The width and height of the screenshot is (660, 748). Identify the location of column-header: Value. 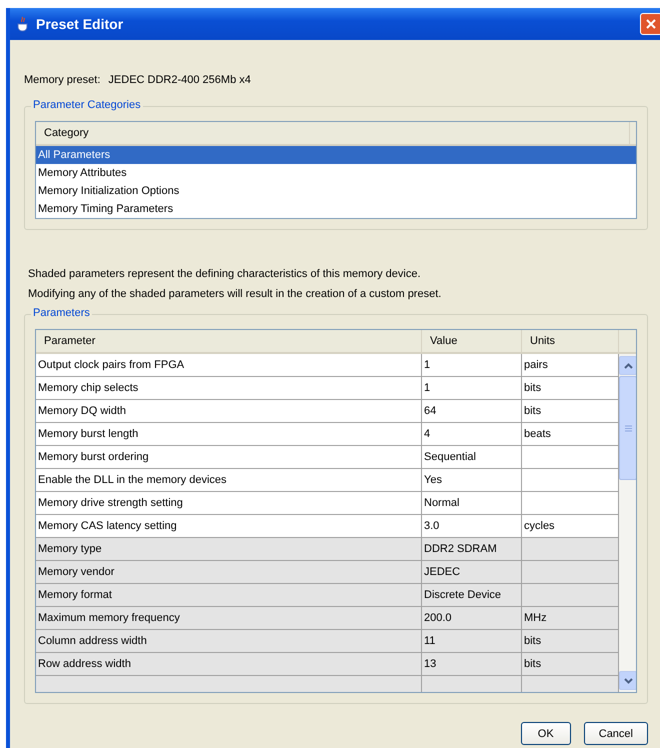
(472, 341).